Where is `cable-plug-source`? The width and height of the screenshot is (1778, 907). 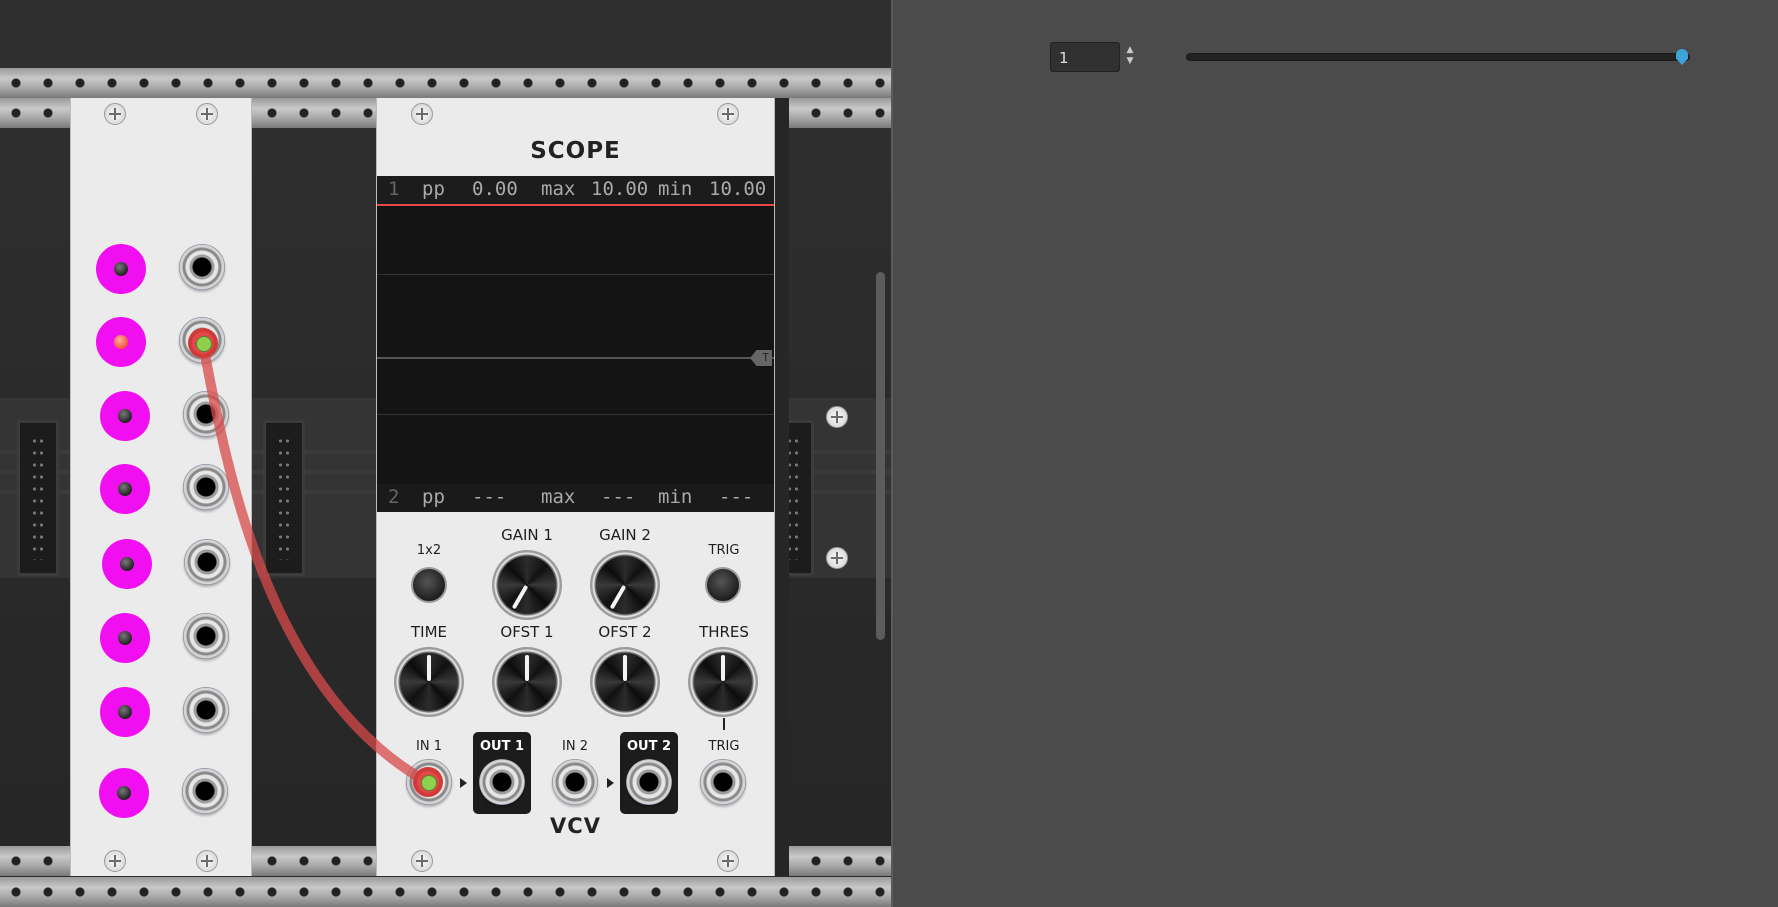 cable-plug-source is located at coordinates (203, 343).